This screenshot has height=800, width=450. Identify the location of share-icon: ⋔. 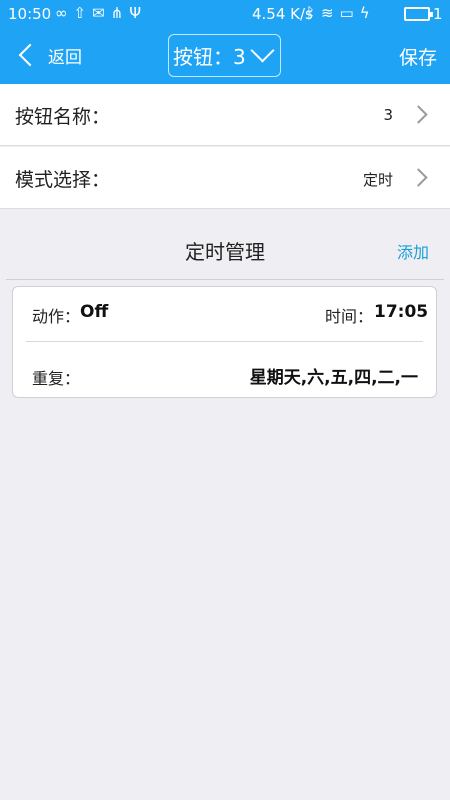
(120, 13).